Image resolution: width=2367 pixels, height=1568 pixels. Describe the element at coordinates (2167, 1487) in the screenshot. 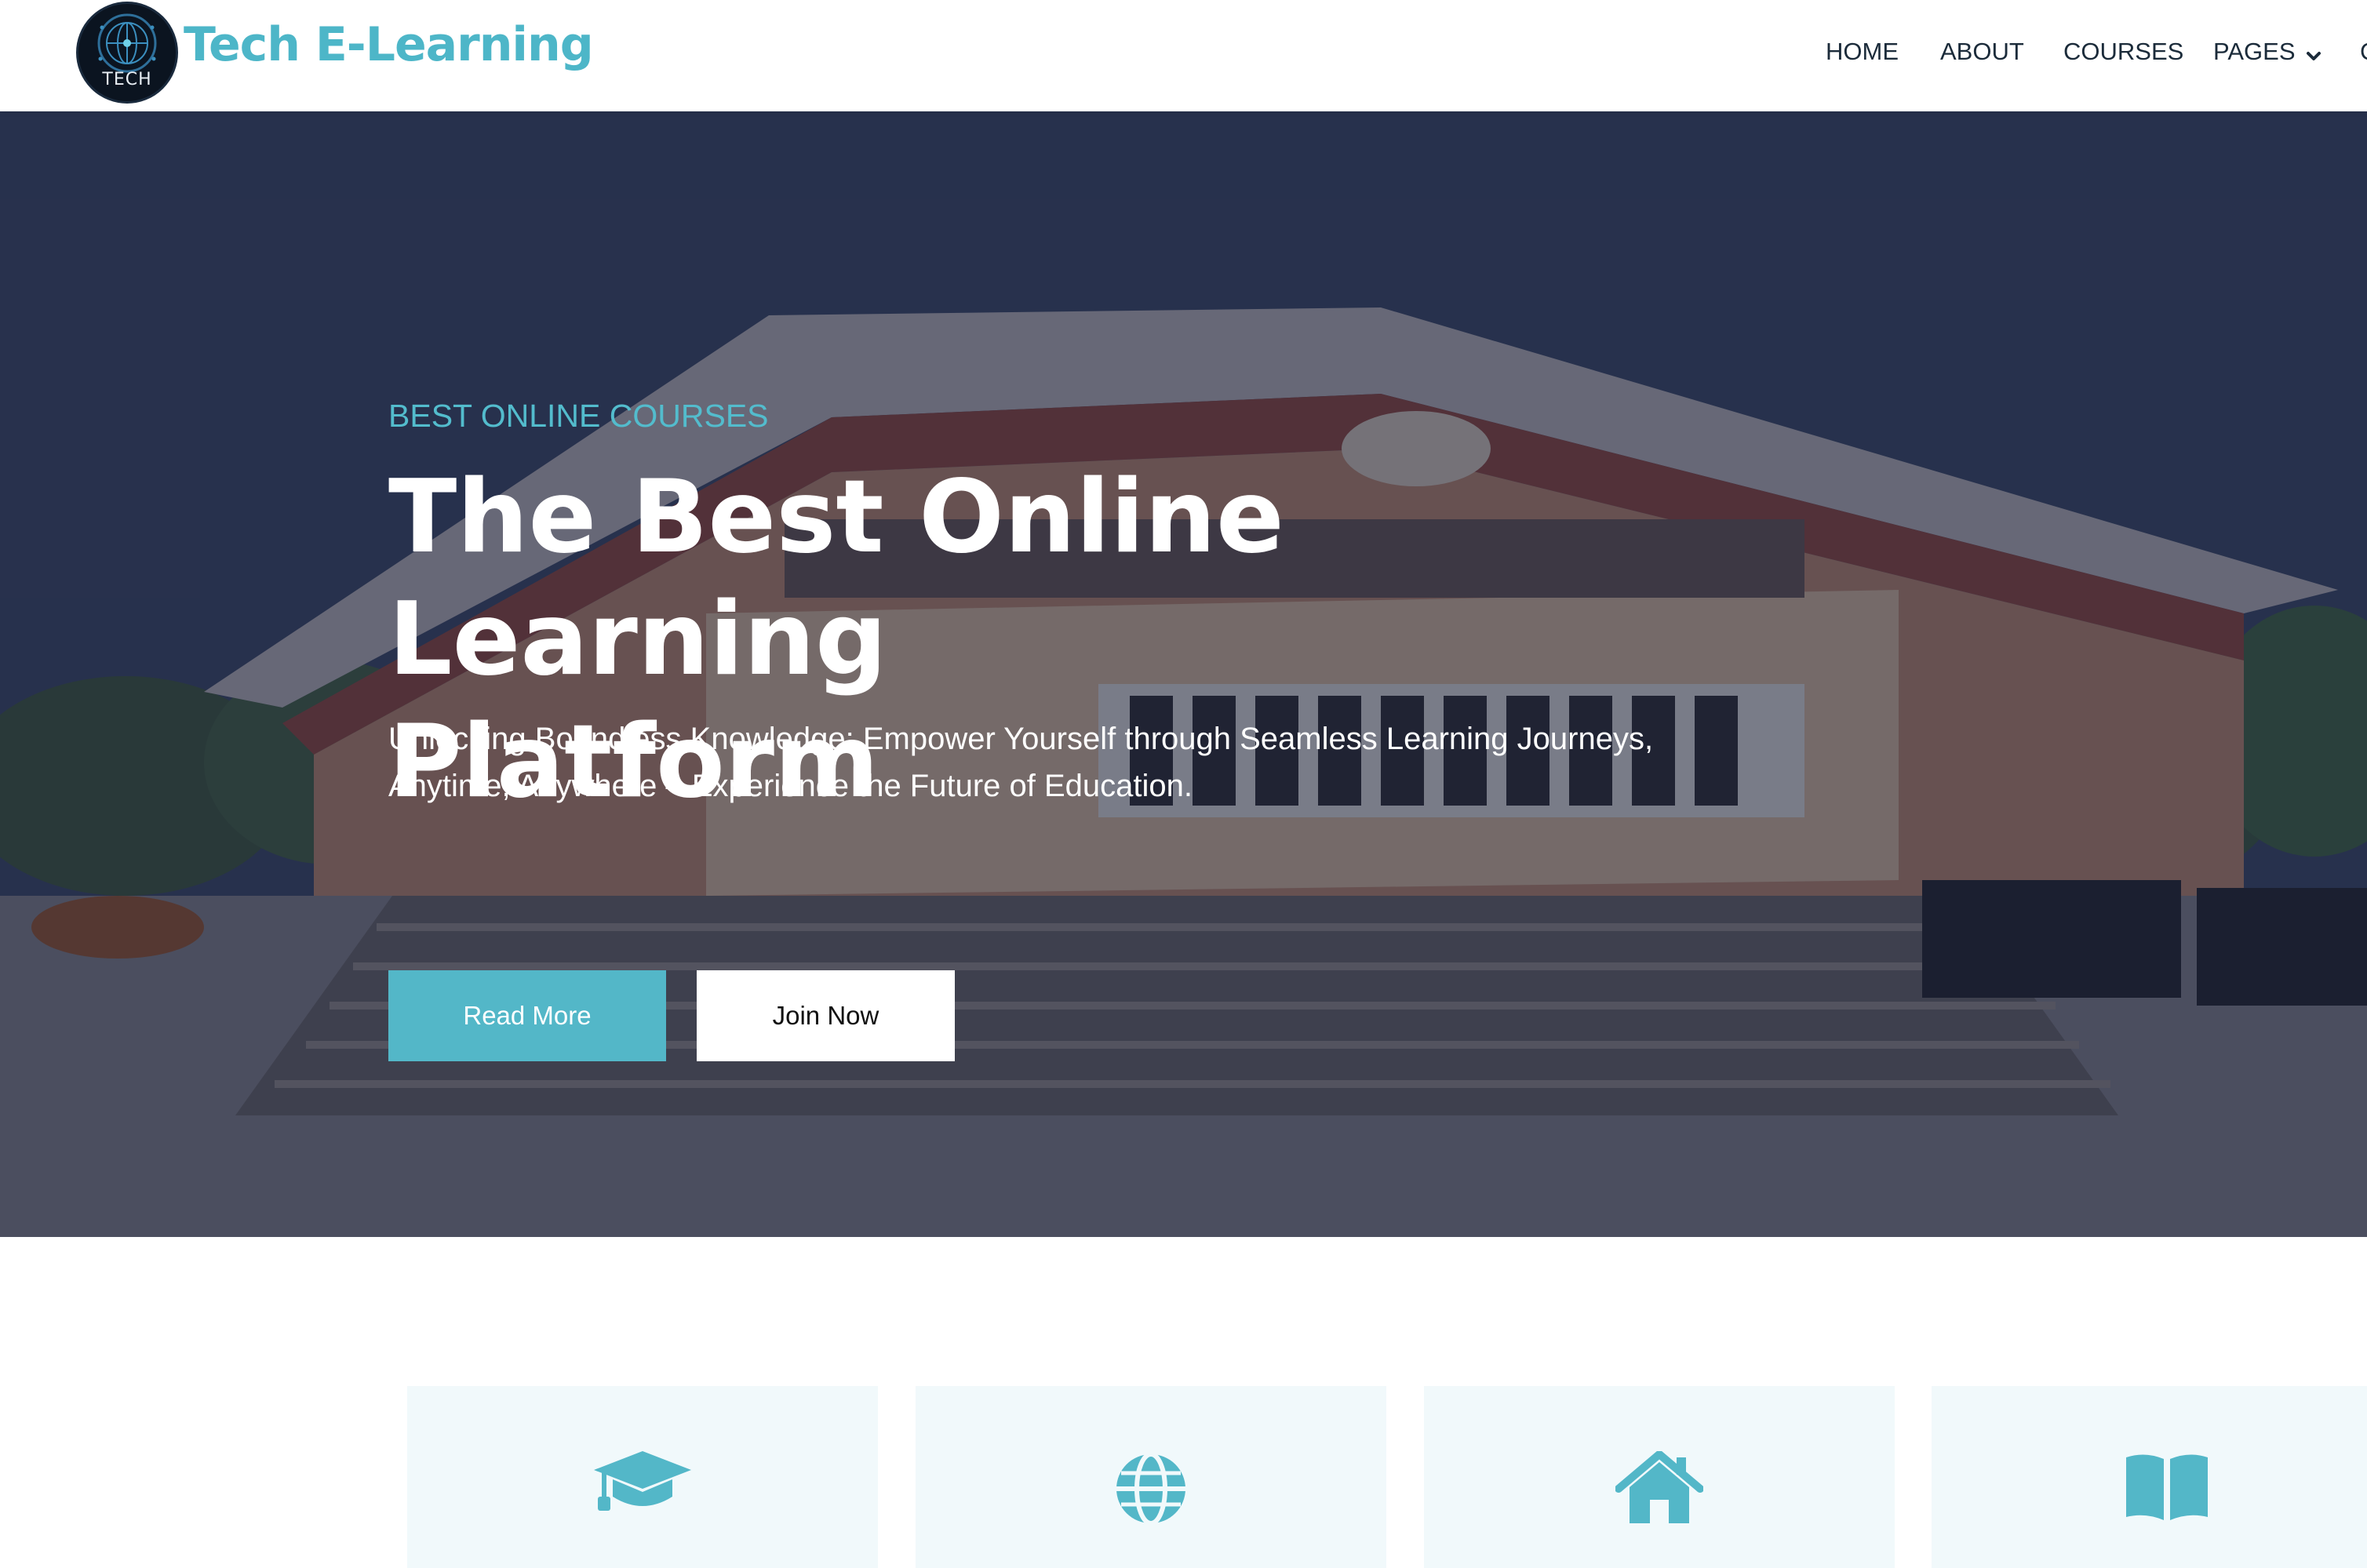

I see `book-open-icon` at that location.